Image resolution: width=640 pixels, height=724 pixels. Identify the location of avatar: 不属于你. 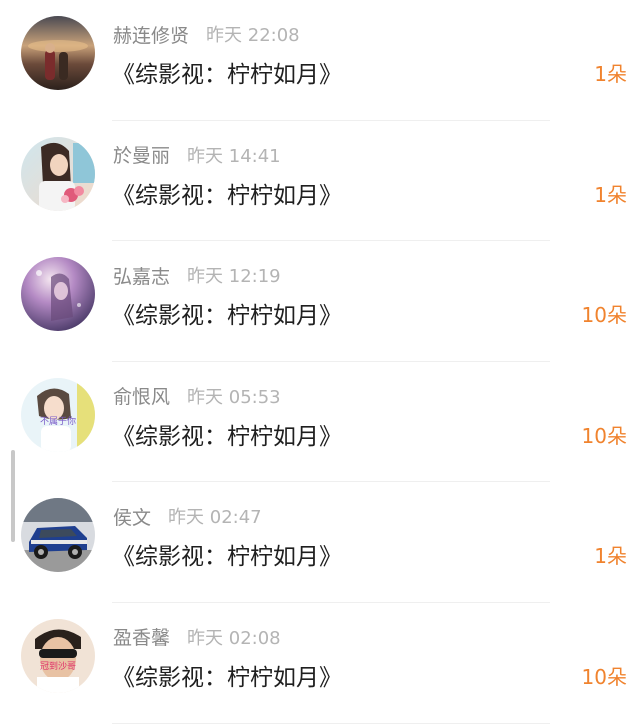
(58, 414).